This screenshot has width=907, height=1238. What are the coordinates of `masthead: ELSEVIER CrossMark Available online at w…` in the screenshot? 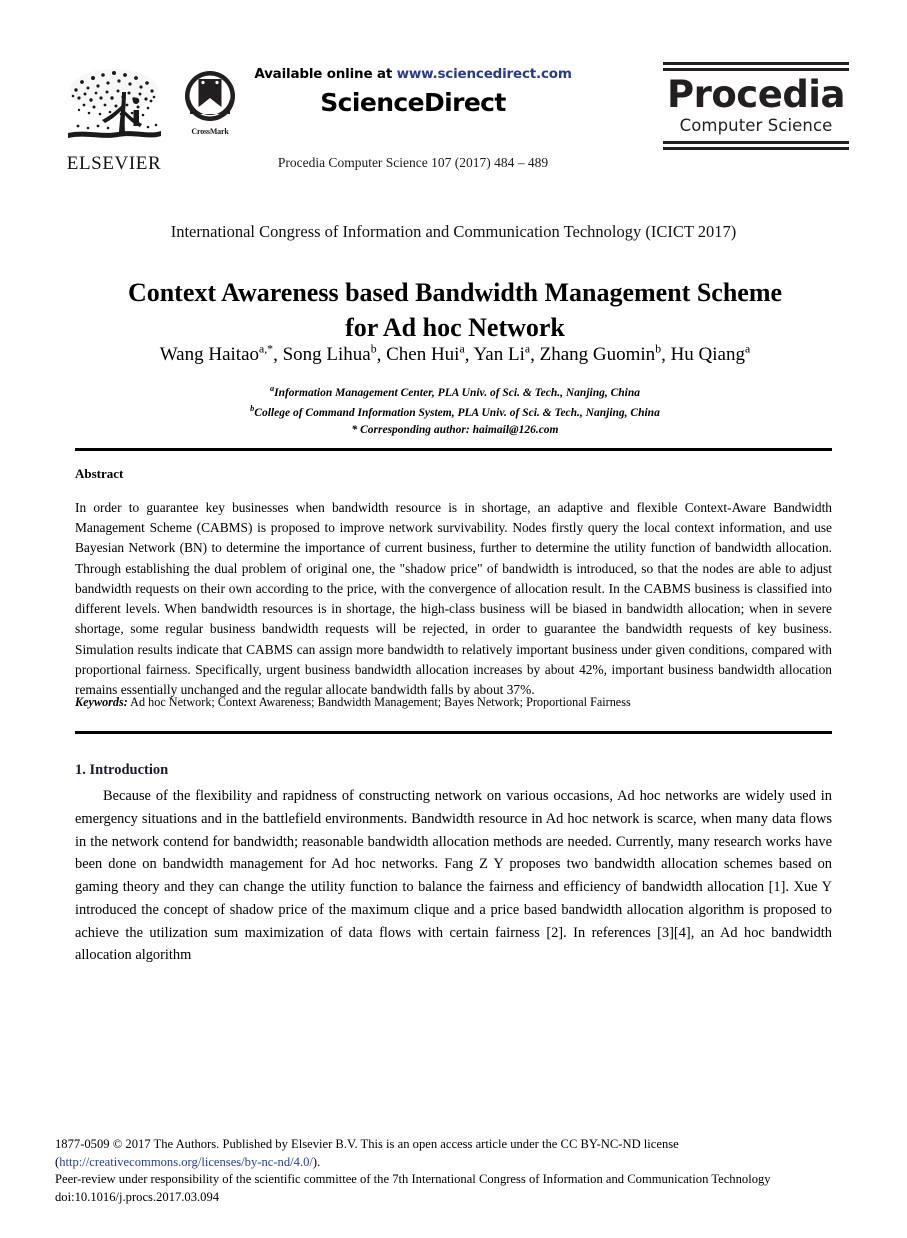 It's located at (453, 124).